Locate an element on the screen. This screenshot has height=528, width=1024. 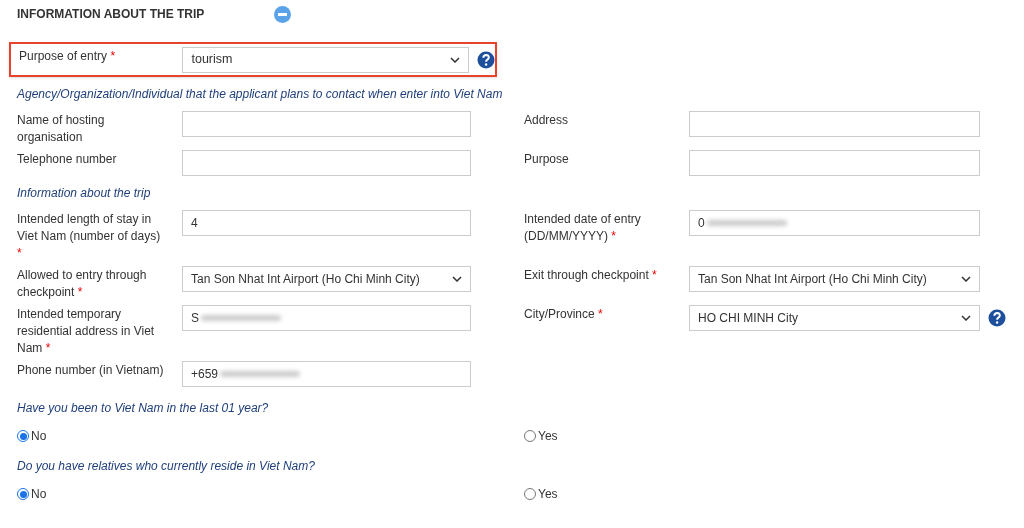
input-field: 4 is located at coordinates (326, 223).